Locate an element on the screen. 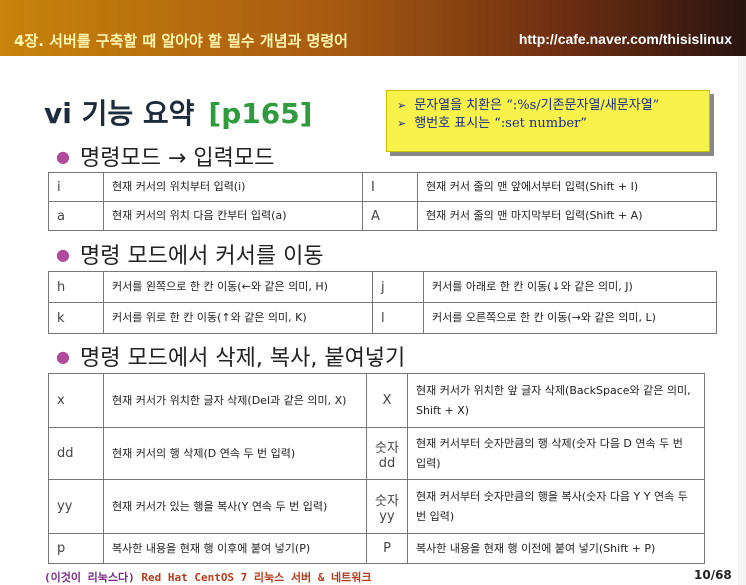  page-number: 10/68 is located at coordinates (713, 575).